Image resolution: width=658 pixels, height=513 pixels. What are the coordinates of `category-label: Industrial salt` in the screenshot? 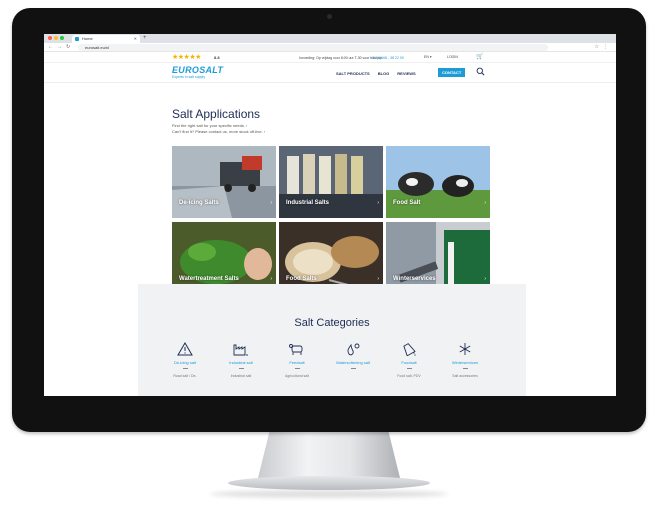 It's located at (241, 362).